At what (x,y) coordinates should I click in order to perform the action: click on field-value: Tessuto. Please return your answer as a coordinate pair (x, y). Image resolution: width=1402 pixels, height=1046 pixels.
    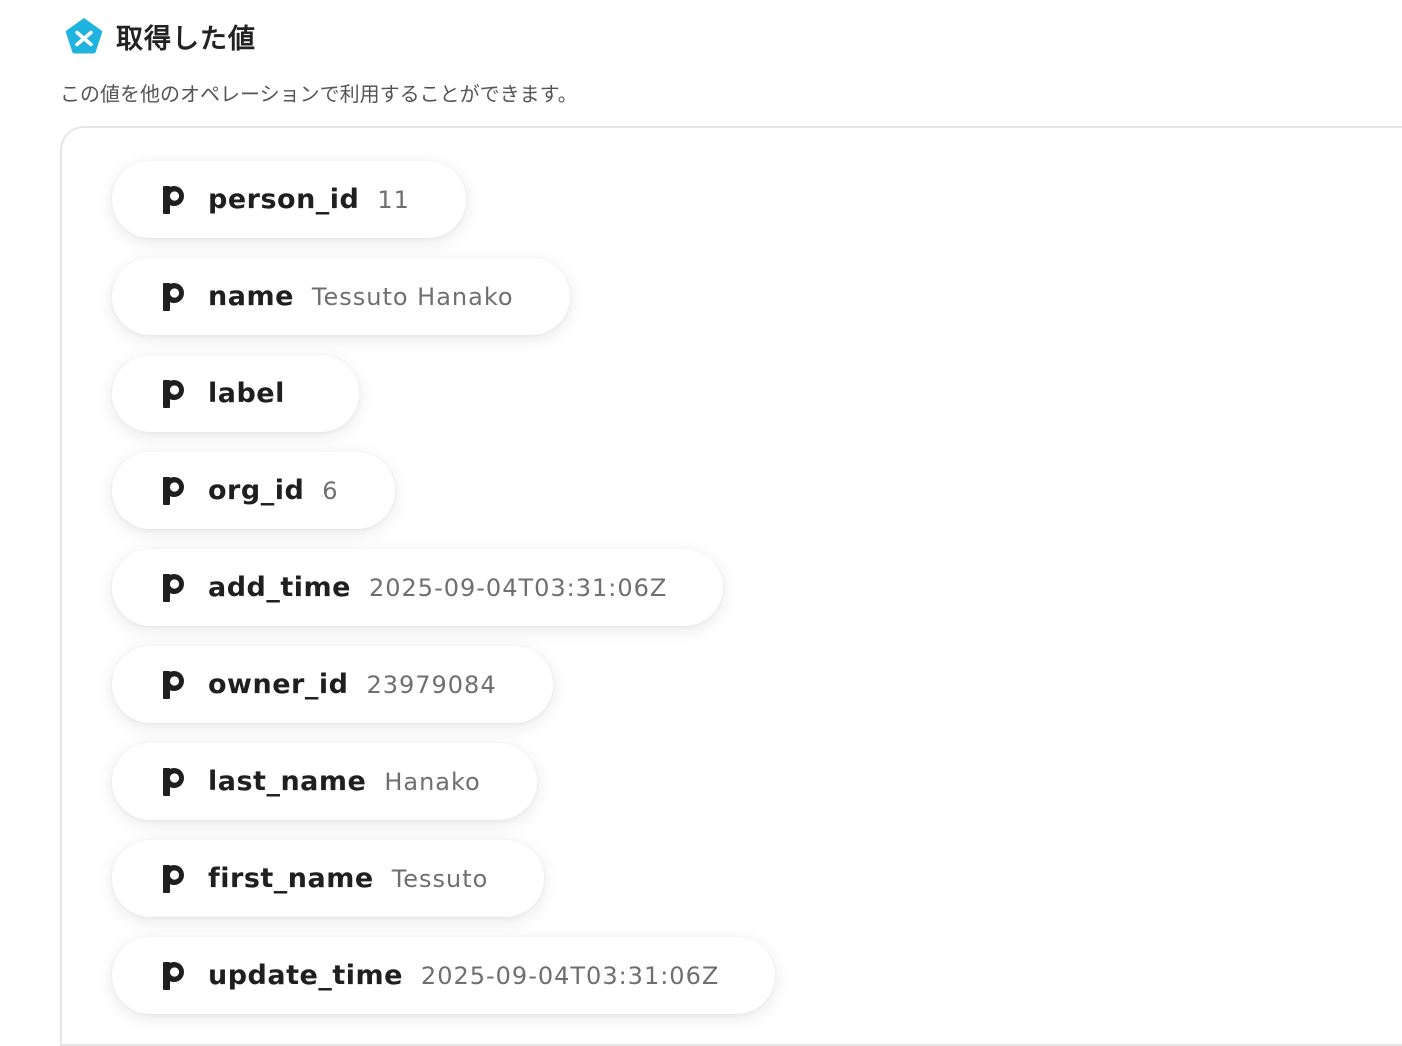
    Looking at the image, I should click on (440, 878).